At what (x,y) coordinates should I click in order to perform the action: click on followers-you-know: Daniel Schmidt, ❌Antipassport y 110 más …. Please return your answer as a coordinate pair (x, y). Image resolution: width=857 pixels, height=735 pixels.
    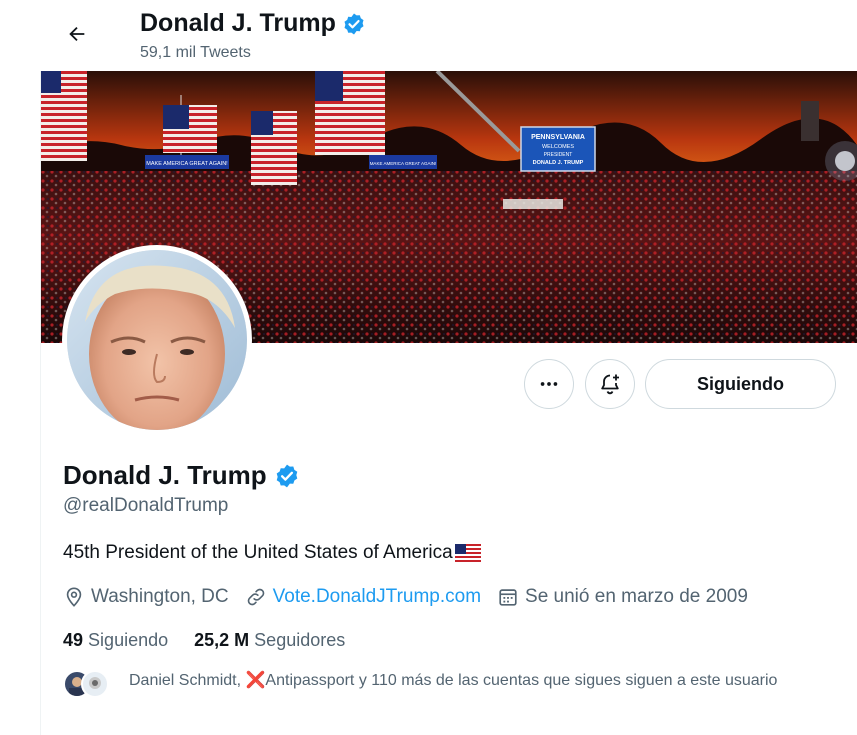
    Looking at the image, I should click on (436, 684).